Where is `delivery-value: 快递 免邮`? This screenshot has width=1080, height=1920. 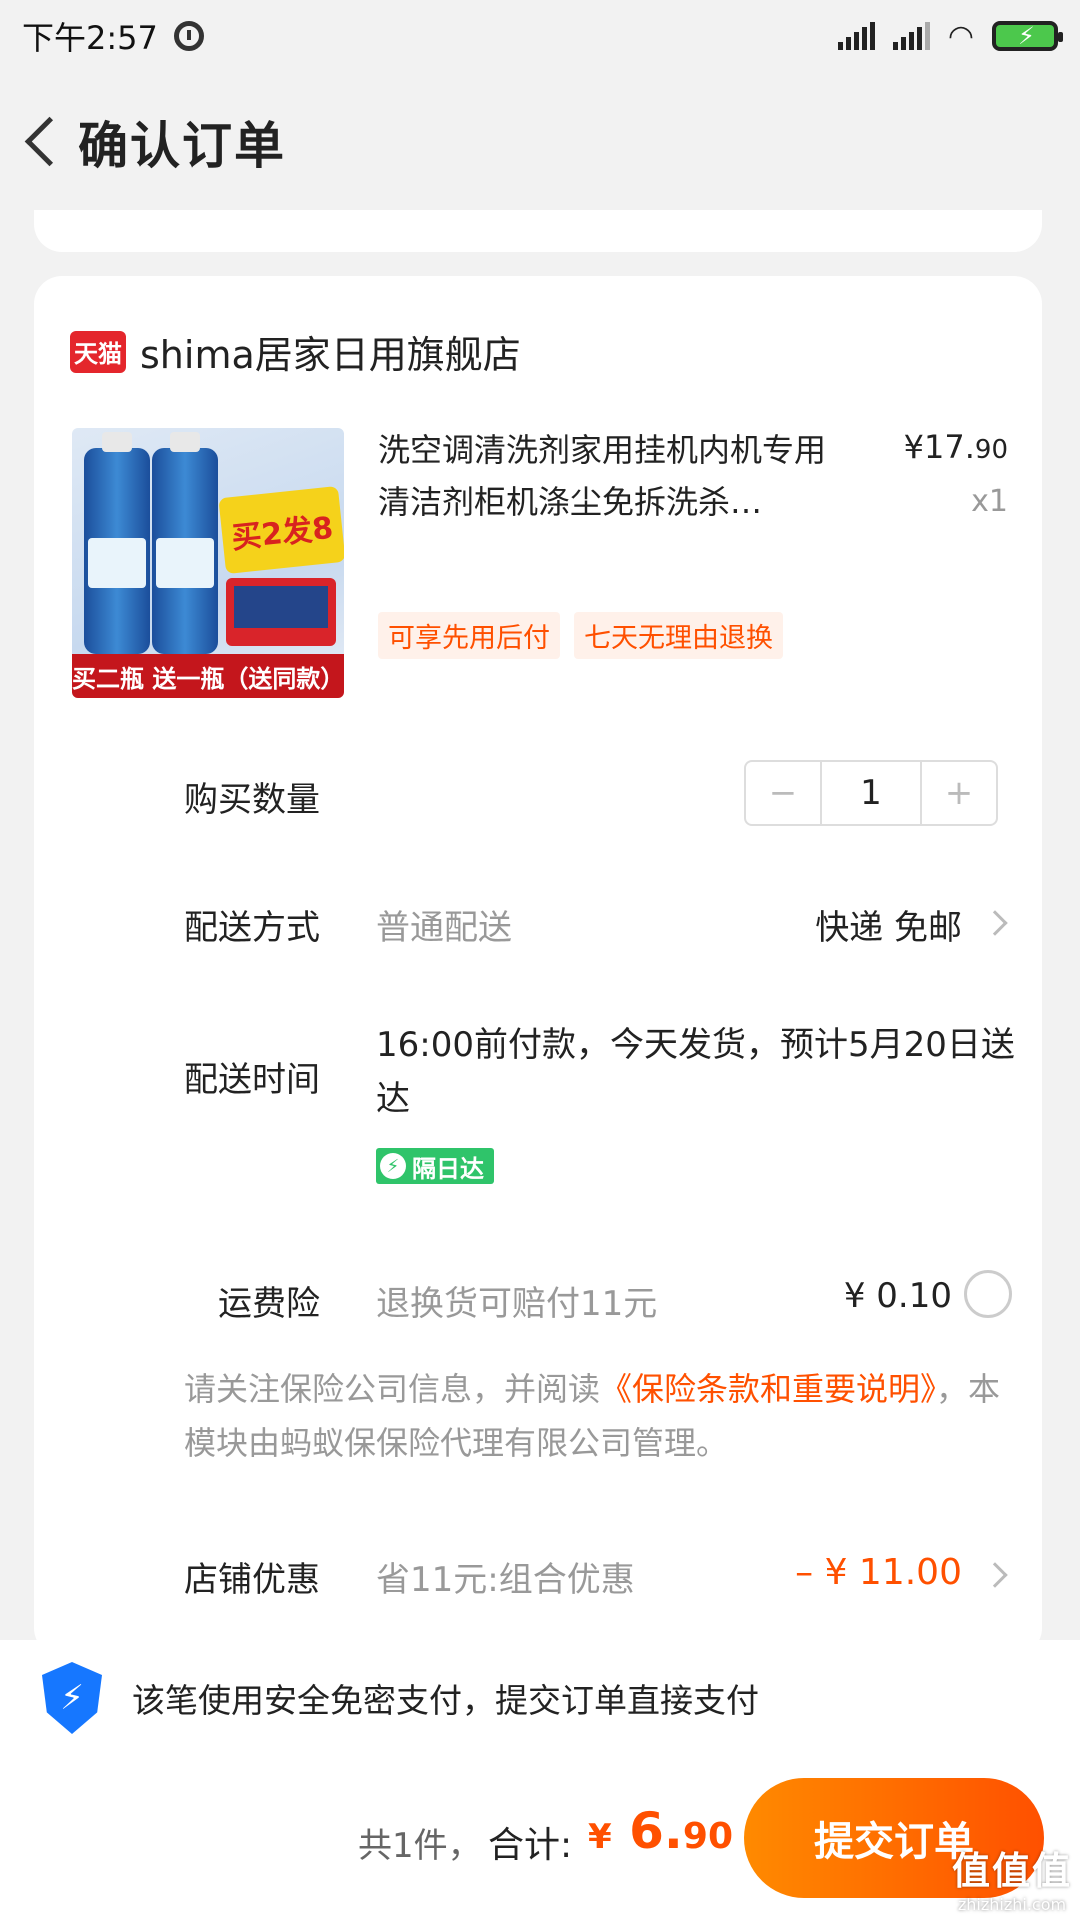 delivery-value: 快递 免邮 is located at coordinates (888, 924).